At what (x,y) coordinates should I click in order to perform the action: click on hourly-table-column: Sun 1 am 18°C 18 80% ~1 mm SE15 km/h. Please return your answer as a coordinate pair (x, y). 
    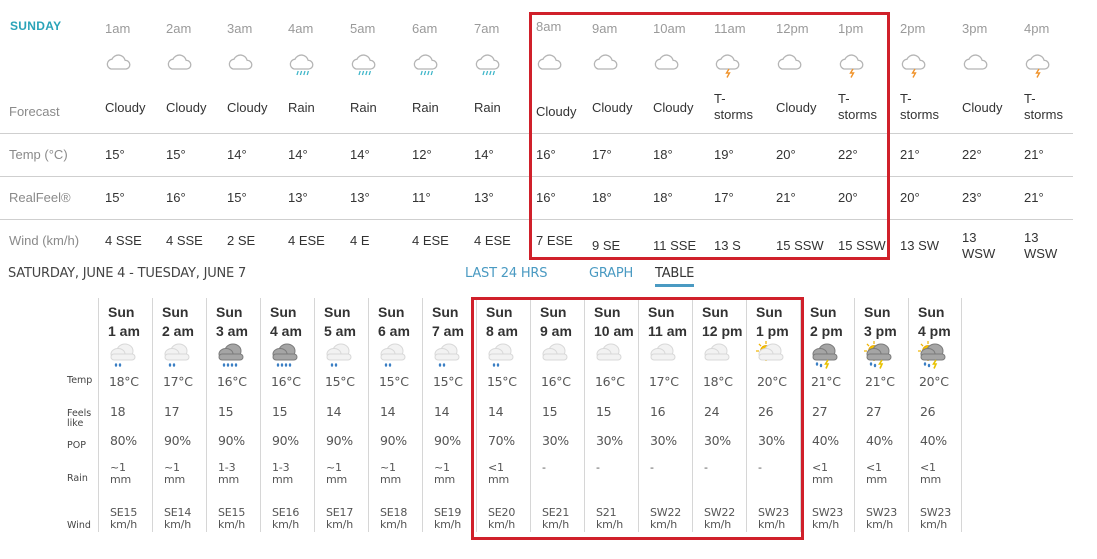
    Looking at the image, I should click on (125, 415).